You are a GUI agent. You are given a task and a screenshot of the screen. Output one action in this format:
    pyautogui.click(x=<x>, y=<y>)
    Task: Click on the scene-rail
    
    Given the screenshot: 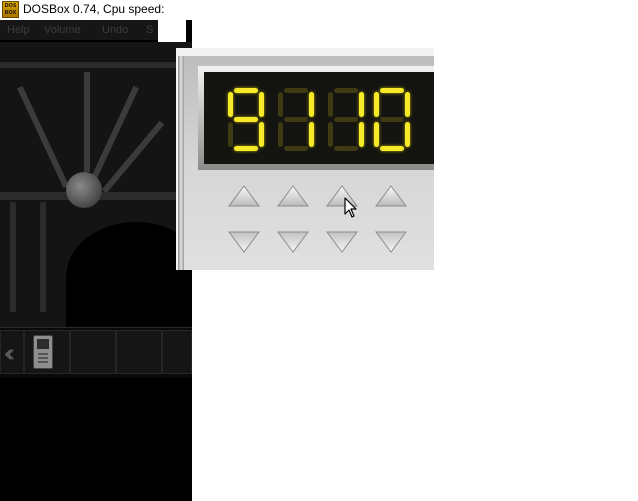 What is the action you would take?
    pyautogui.click(x=96, y=65)
    